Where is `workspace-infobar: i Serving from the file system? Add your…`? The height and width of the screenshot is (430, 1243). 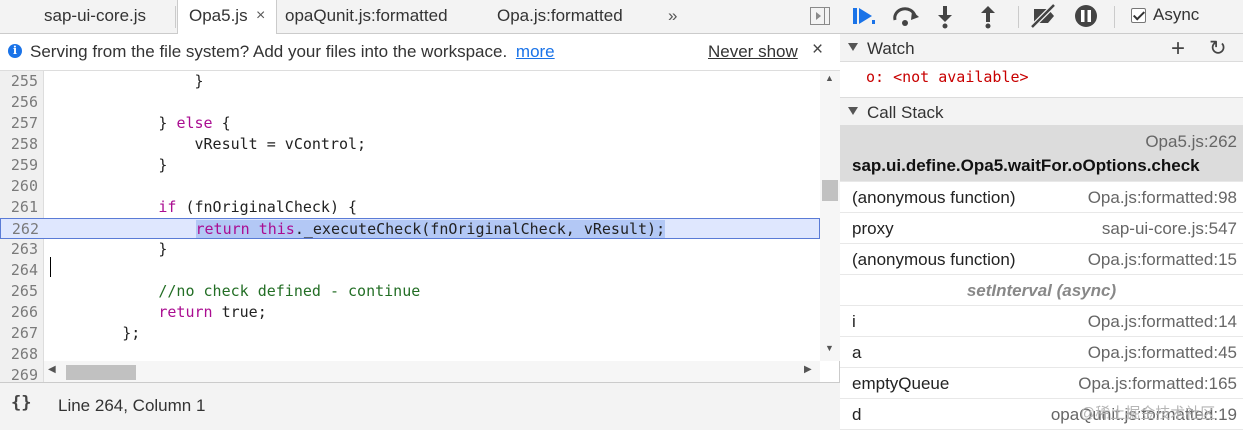
workspace-infobar: i Serving from the file system? Add your… is located at coordinates (420, 52).